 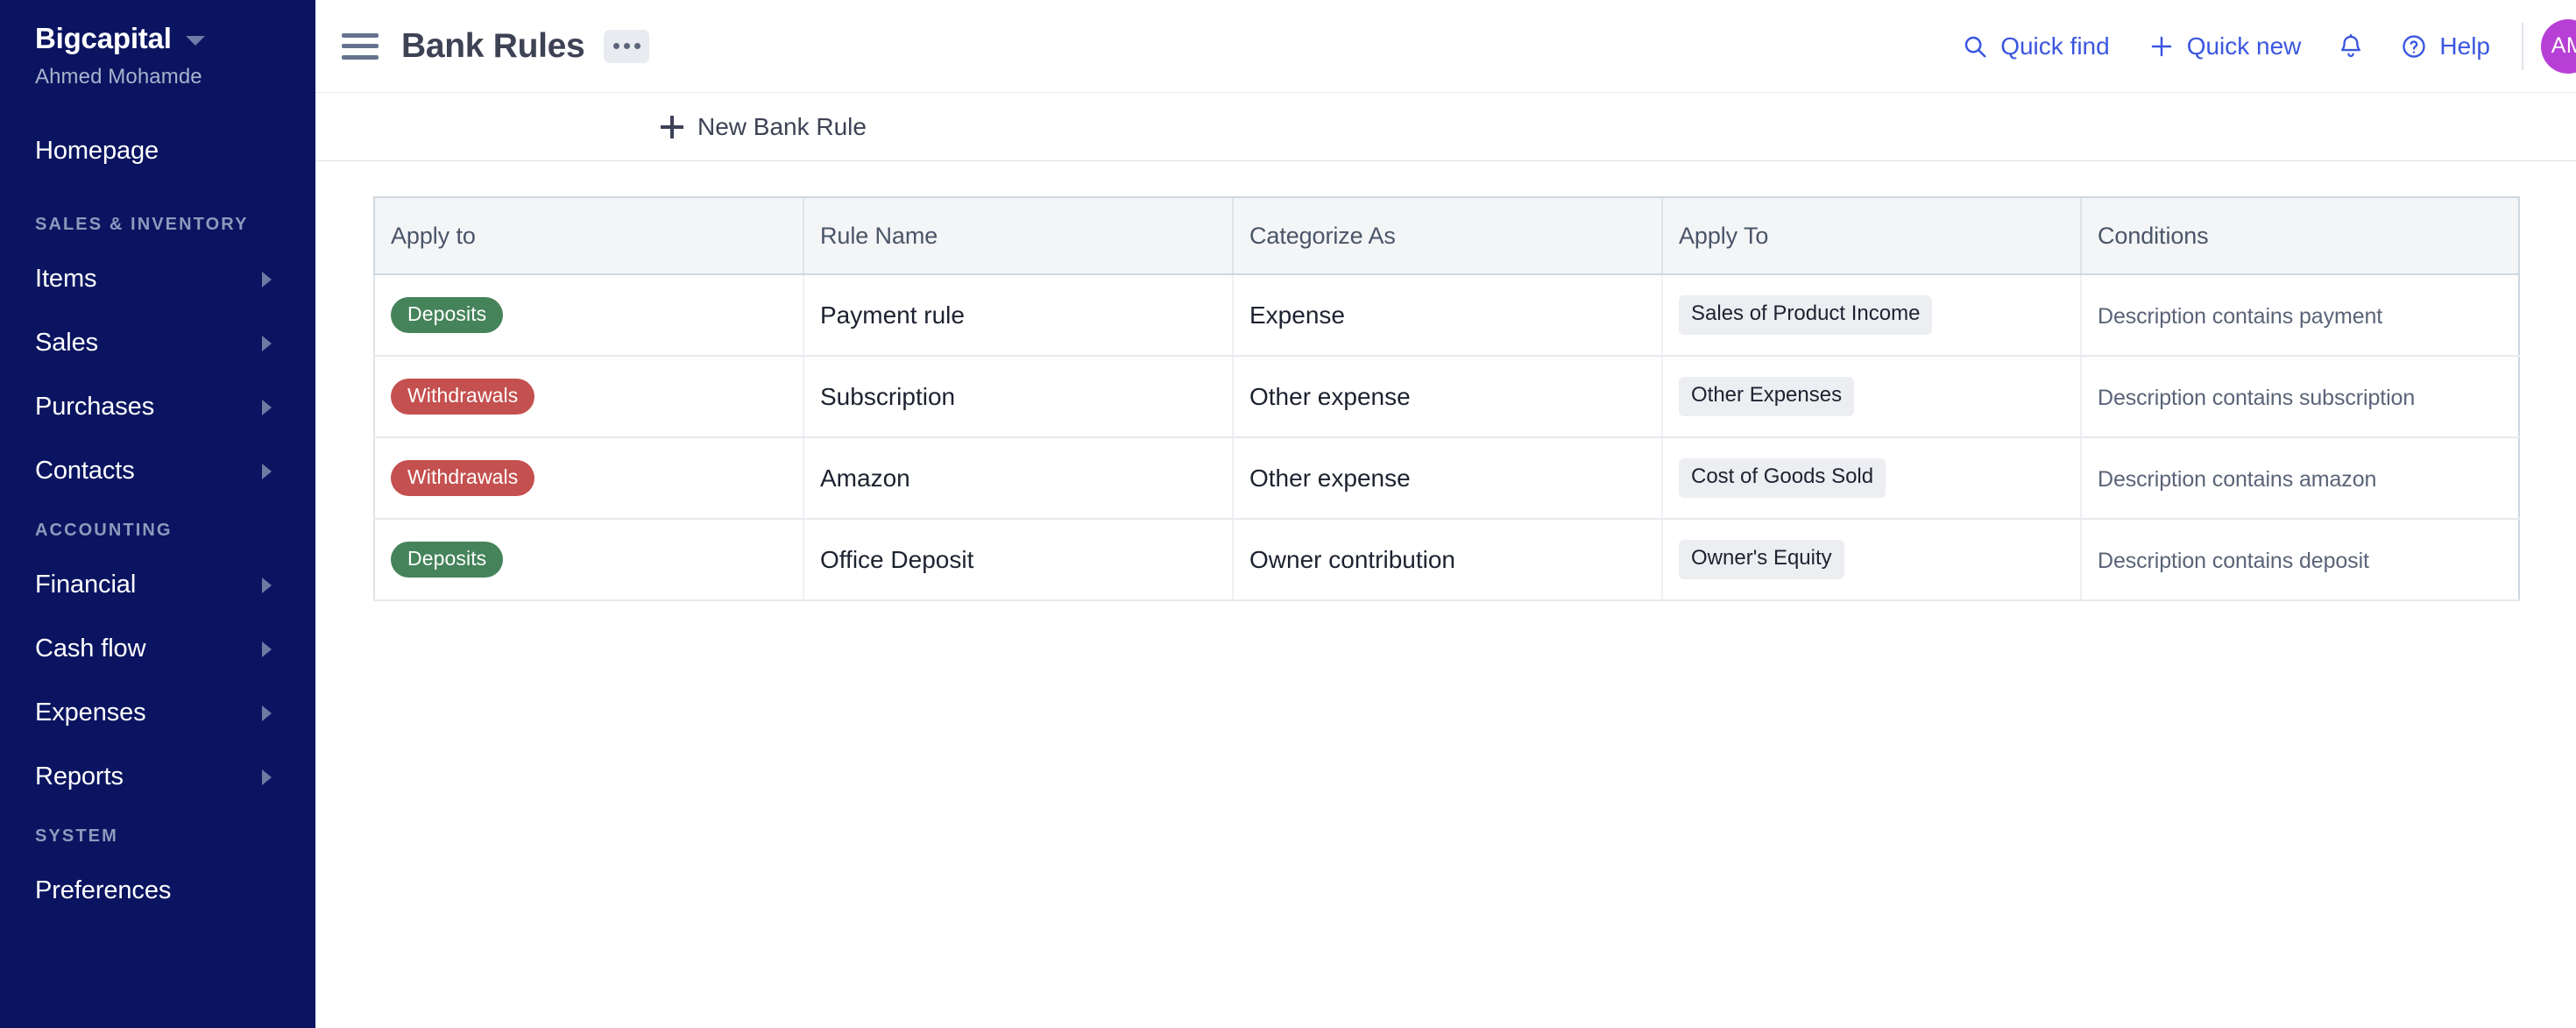 What do you see at coordinates (90, 712) in the screenshot?
I see `sidebar-item-label: Expenses` at bounding box center [90, 712].